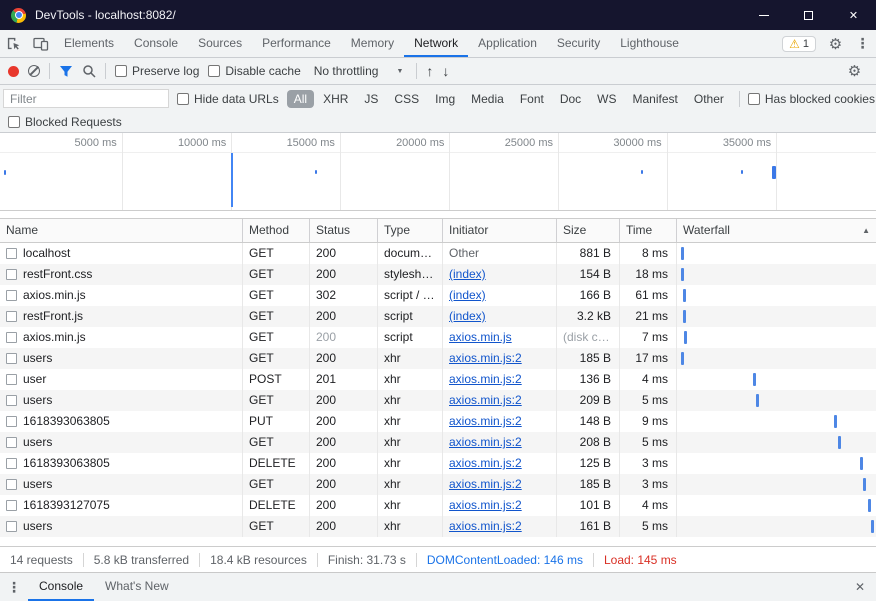 This screenshot has width=876, height=601. I want to click on filter-pill-doc: Doc, so click(570, 99).